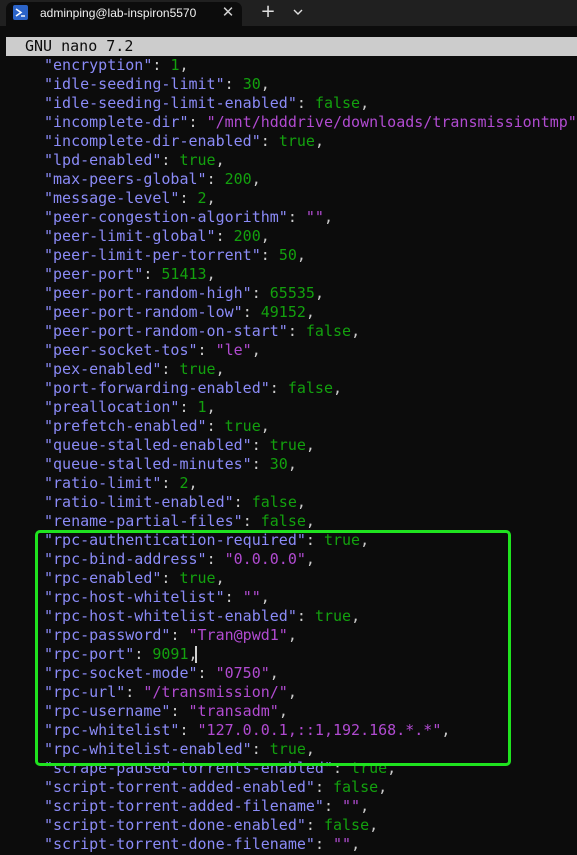 Image resolution: width=577 pixels, height=855 pixels. What do you see at coordinates (202, 407) in the screenshot?
I see `config-value: 1` at bounding box center [202, 407].